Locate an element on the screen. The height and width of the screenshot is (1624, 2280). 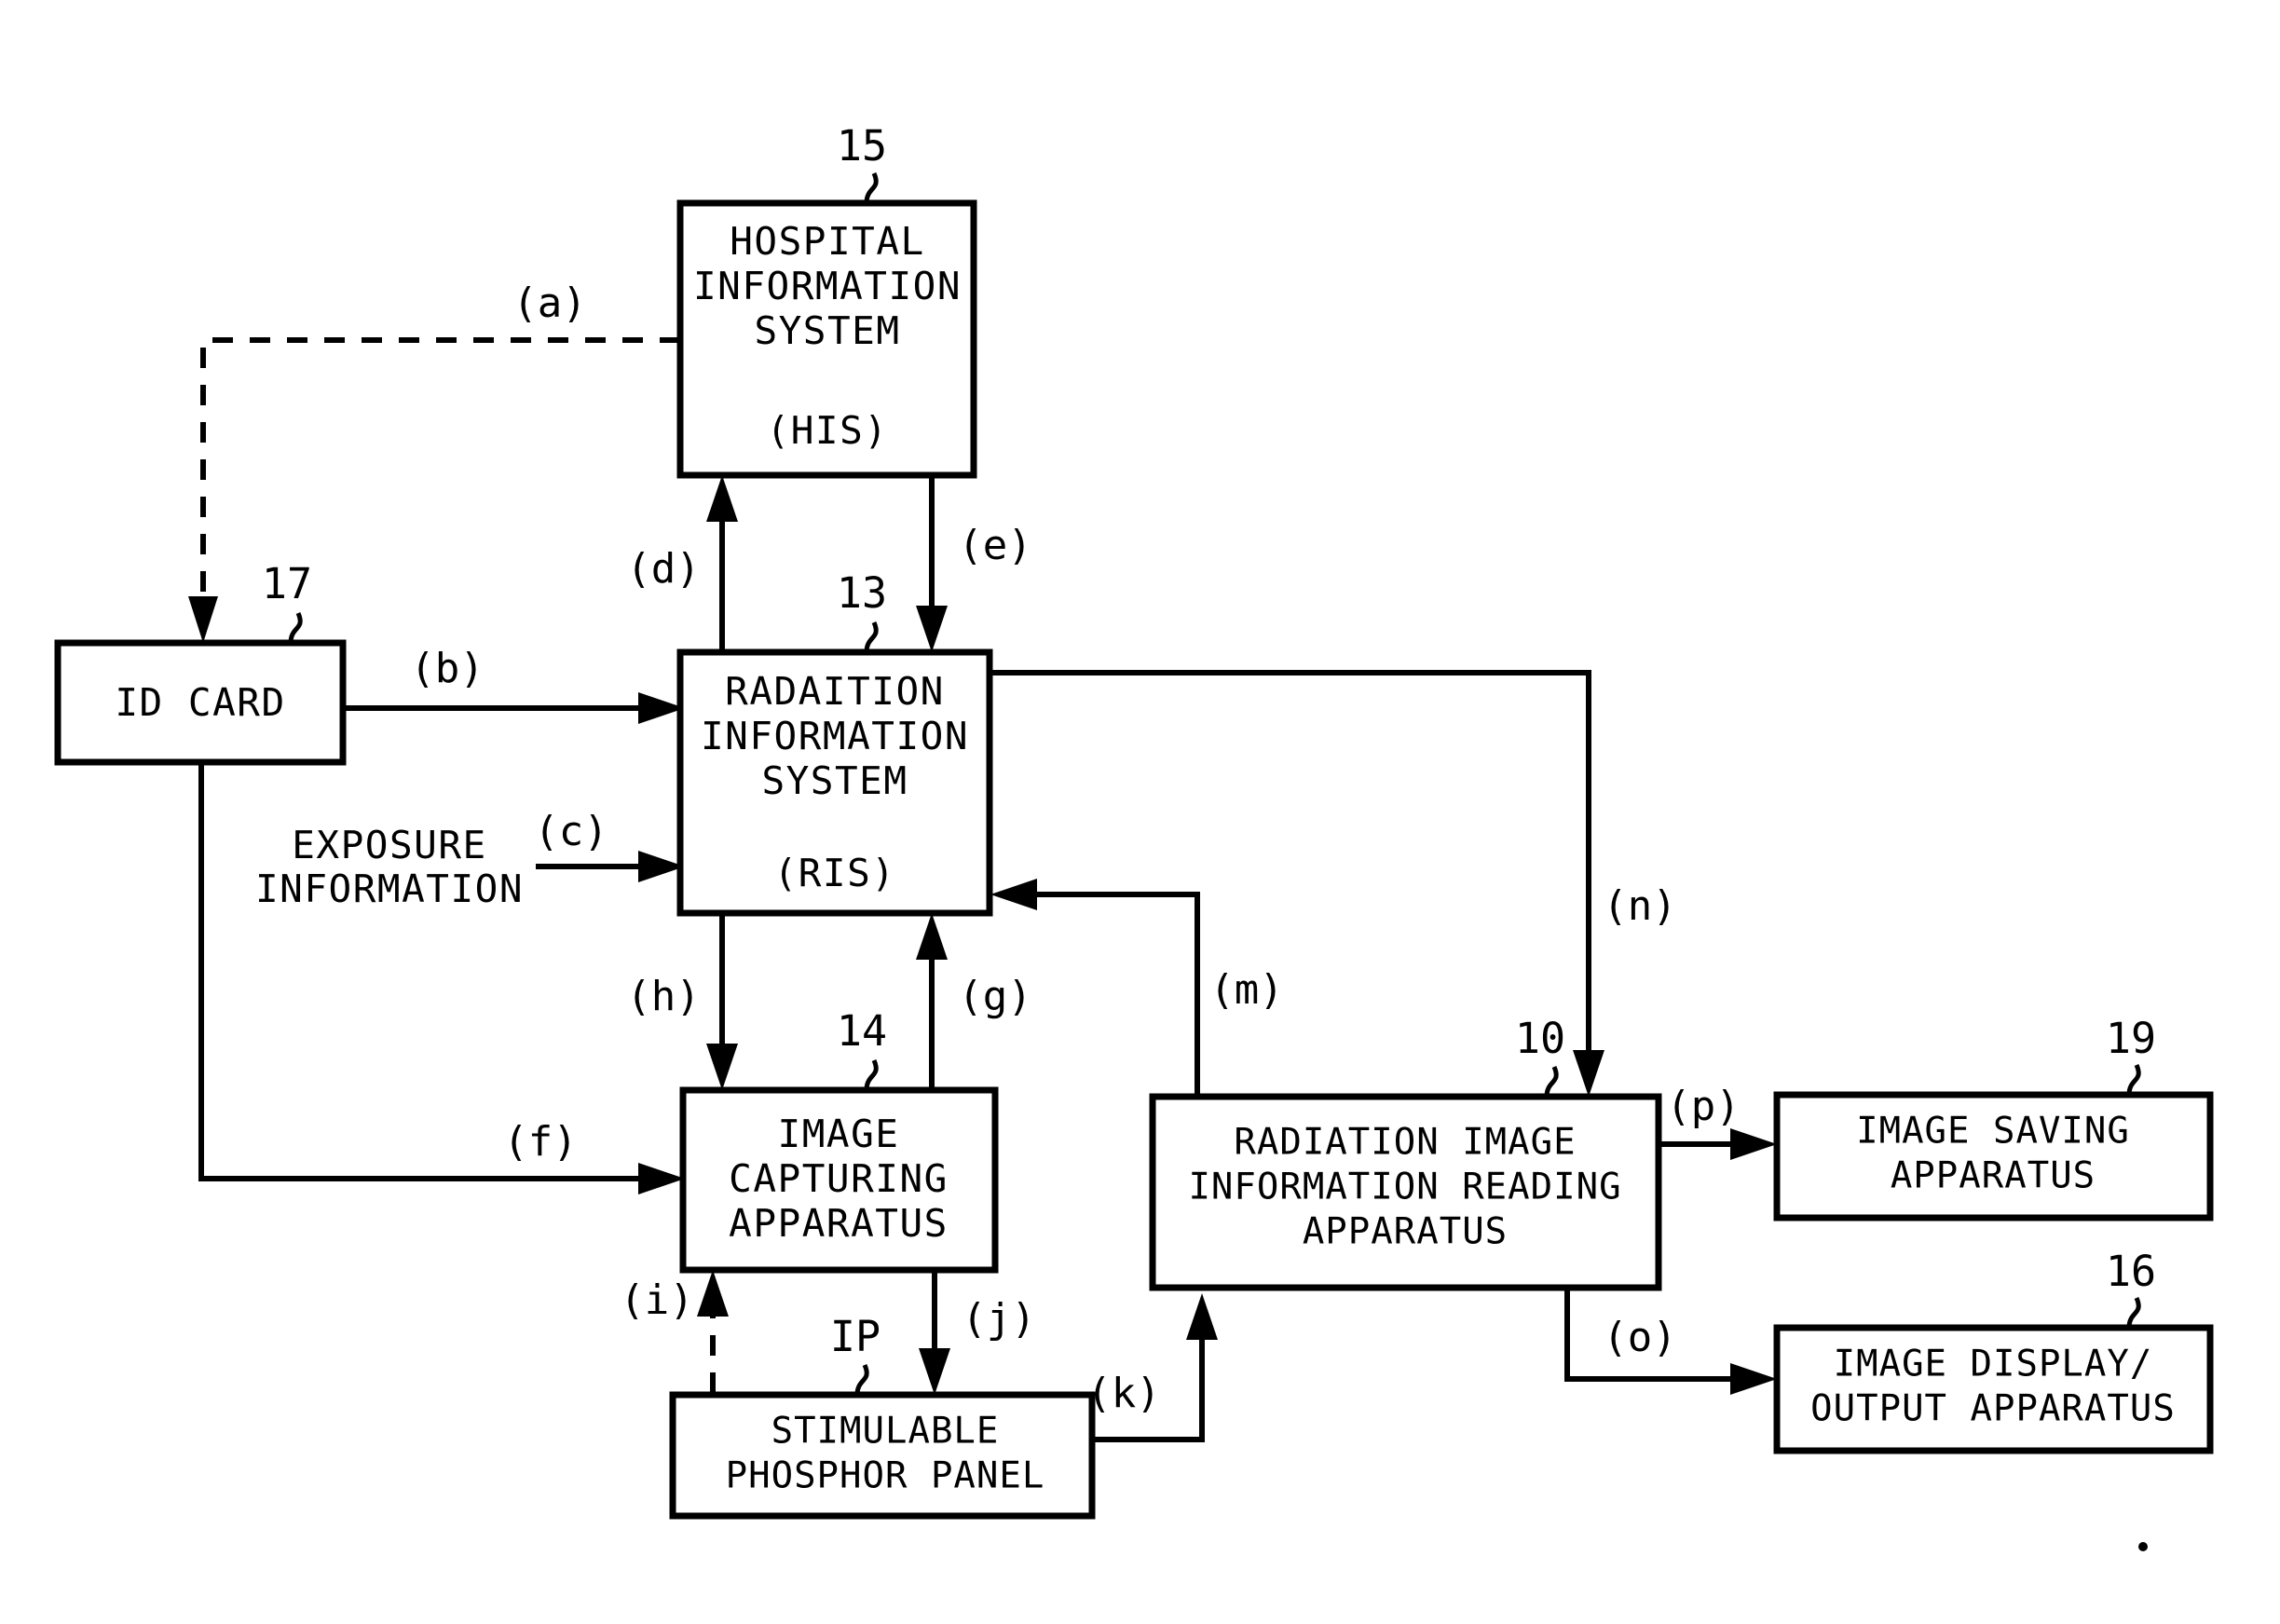
box-his-line3: SYSTEM is located at coordinates (827, 330).